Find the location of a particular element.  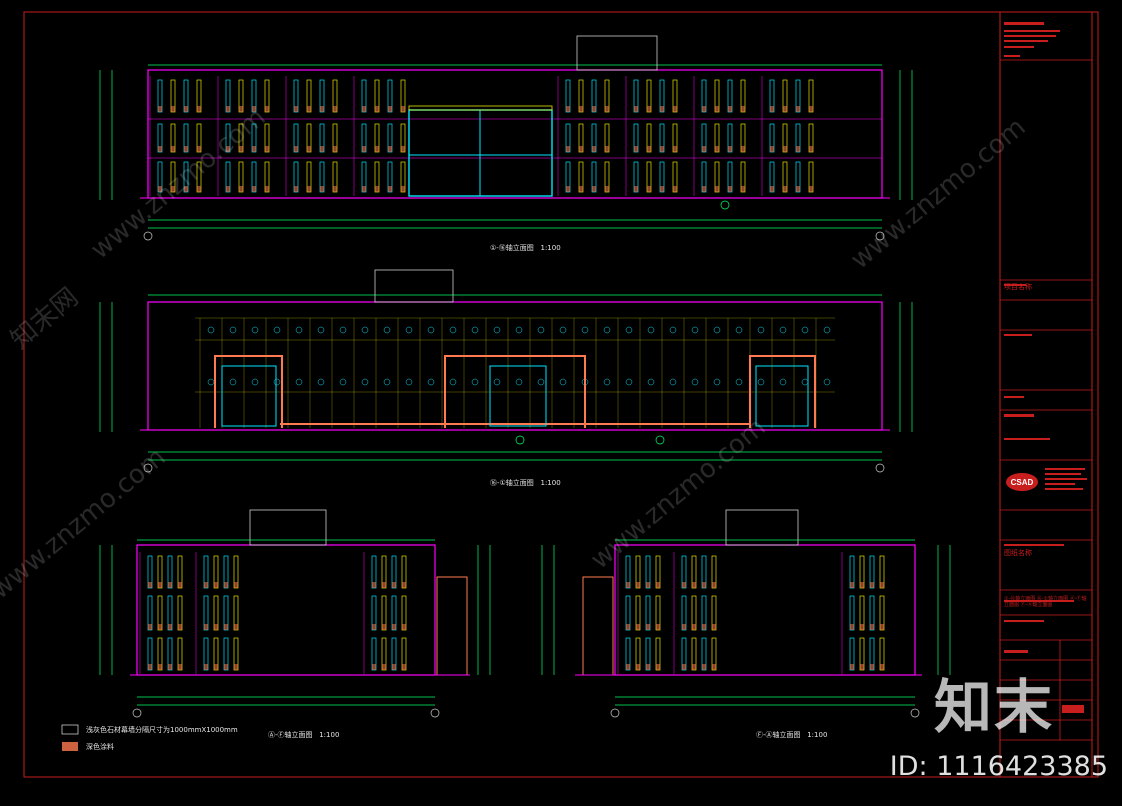

drawing-title-3-scale: 1:100 is located at coordinates (329, 735).